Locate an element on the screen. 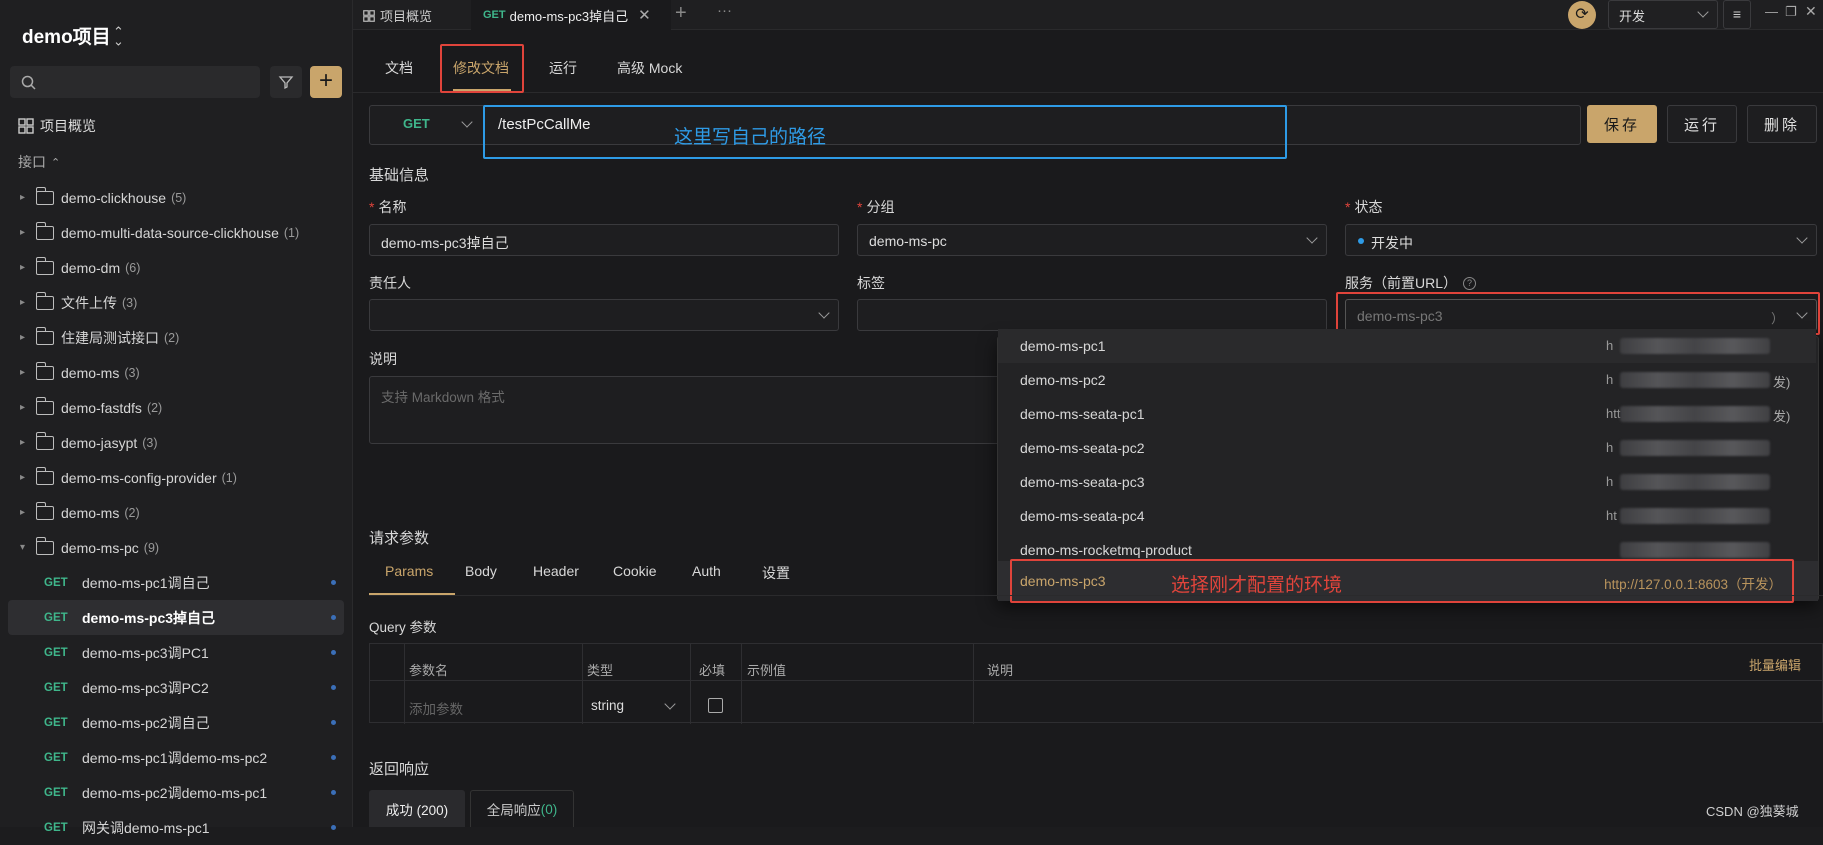 The height and width of the screenshot is (845, 1823). more-icon: ··· is located at coordinates (724, 10).